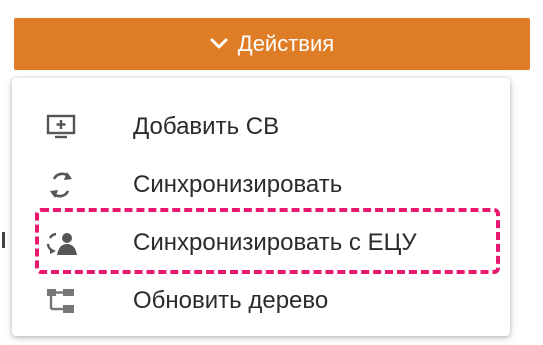 This screenshot has height=345, width=543. What do you see at coordinates (206, 126) in the screenshot?
I see `menu-item-label: Добавить СВ` at bounding box center [206, 126].